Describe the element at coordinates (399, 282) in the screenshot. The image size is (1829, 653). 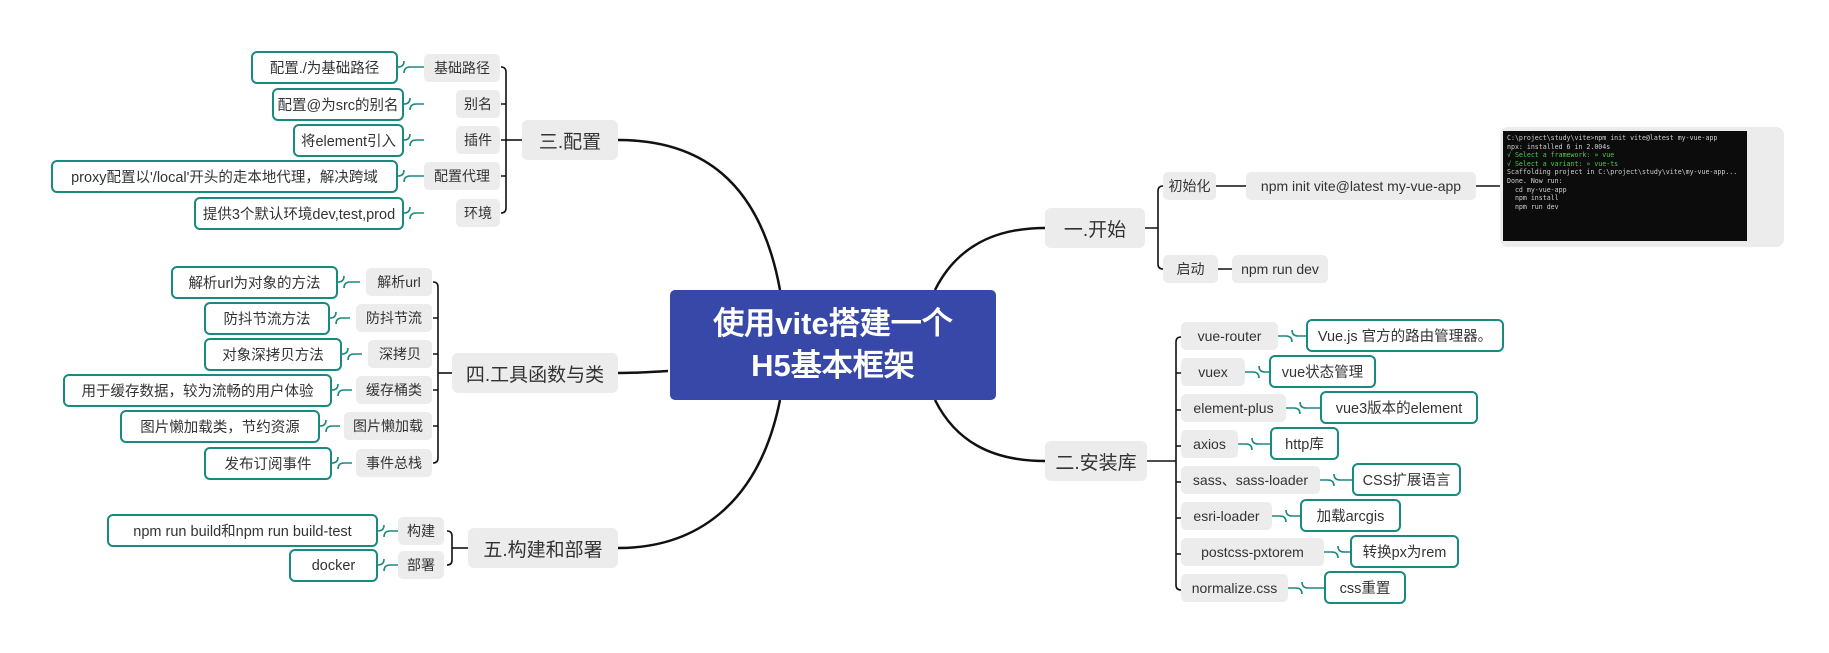
I see `utils-item-parse-url: 解析url` at that location.